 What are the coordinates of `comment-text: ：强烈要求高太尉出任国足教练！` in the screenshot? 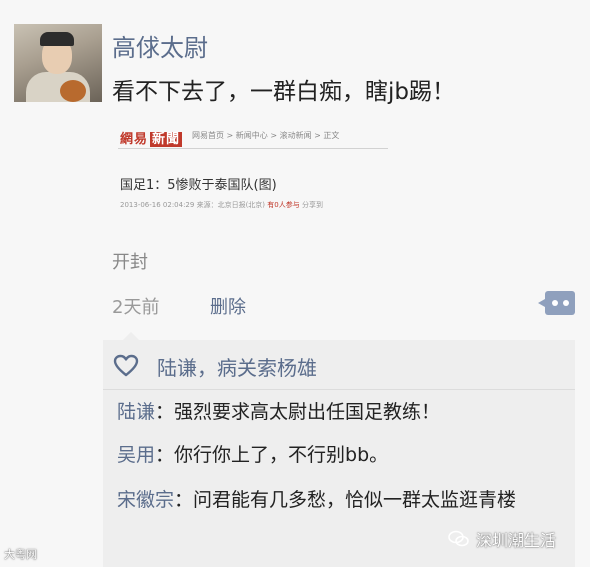 It's located at (298, 412).